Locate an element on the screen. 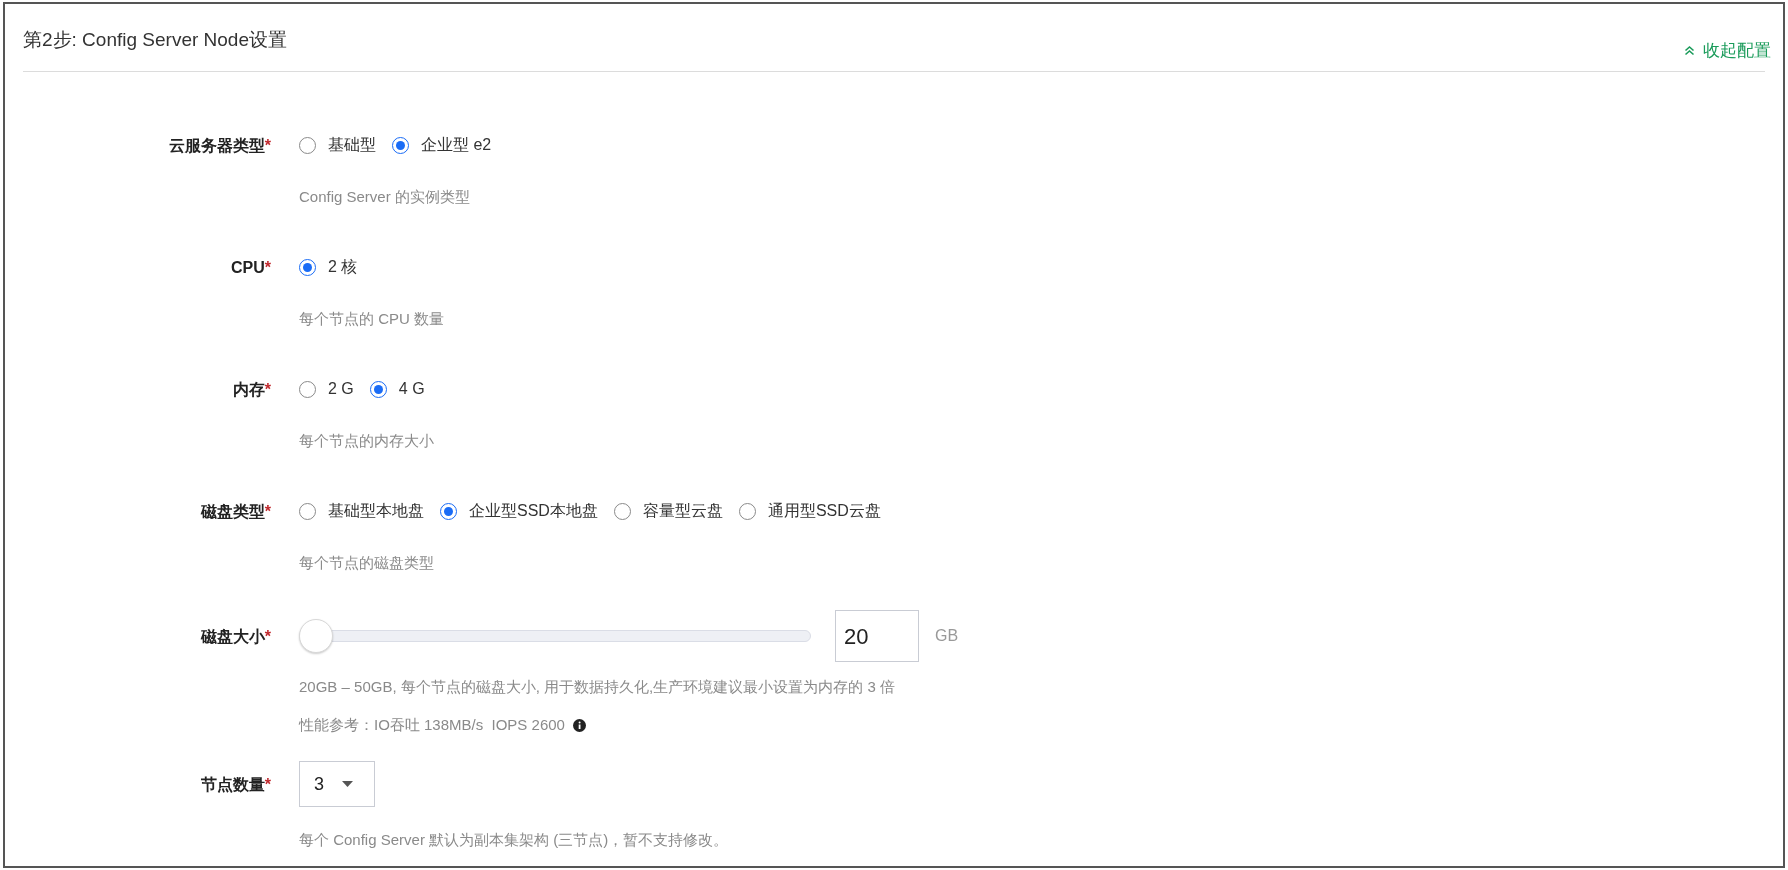 The height and width of the screenshot is (870, 1788). slider-thumb is located at coordinates (316, 636).